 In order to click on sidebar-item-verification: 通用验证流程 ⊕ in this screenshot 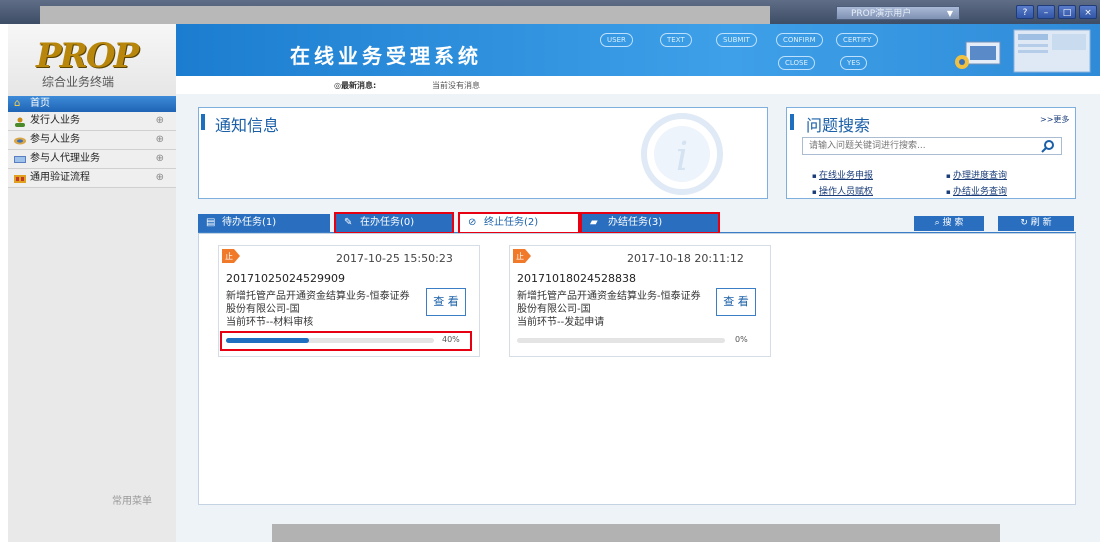, I will do `click(92, 178)`.